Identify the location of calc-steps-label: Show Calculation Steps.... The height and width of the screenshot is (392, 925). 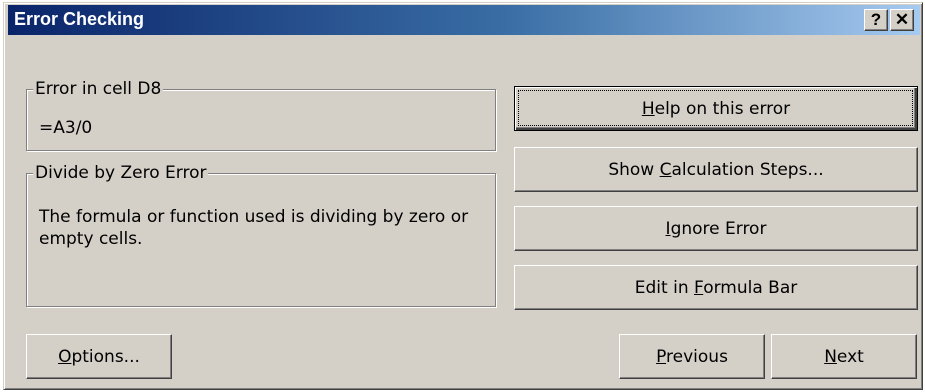
(716, 169).